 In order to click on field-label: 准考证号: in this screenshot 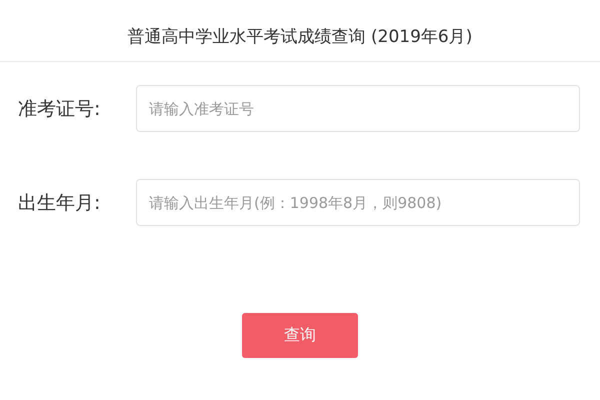, I will do `click(60, 109)`.